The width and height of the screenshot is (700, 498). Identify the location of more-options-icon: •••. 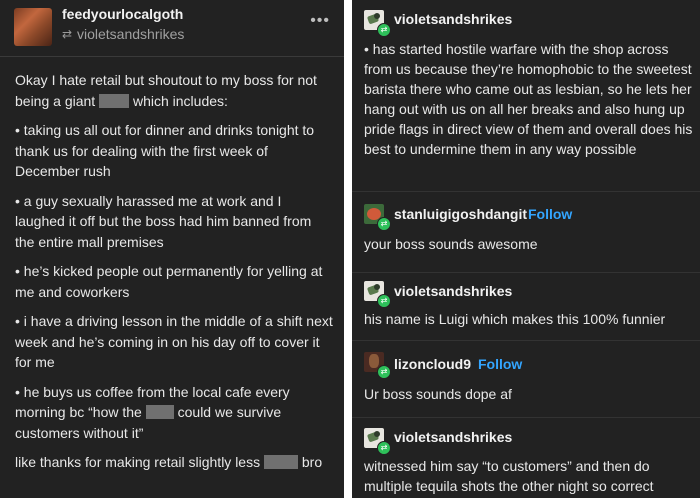
(320, 21).